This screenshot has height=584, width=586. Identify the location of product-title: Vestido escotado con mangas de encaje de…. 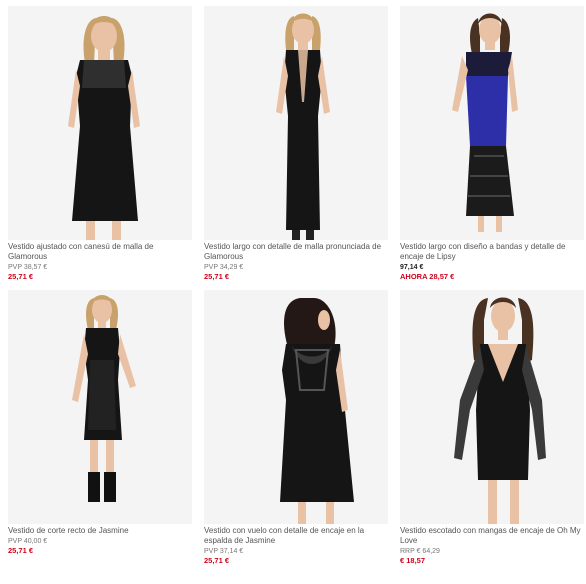
(493, 536).